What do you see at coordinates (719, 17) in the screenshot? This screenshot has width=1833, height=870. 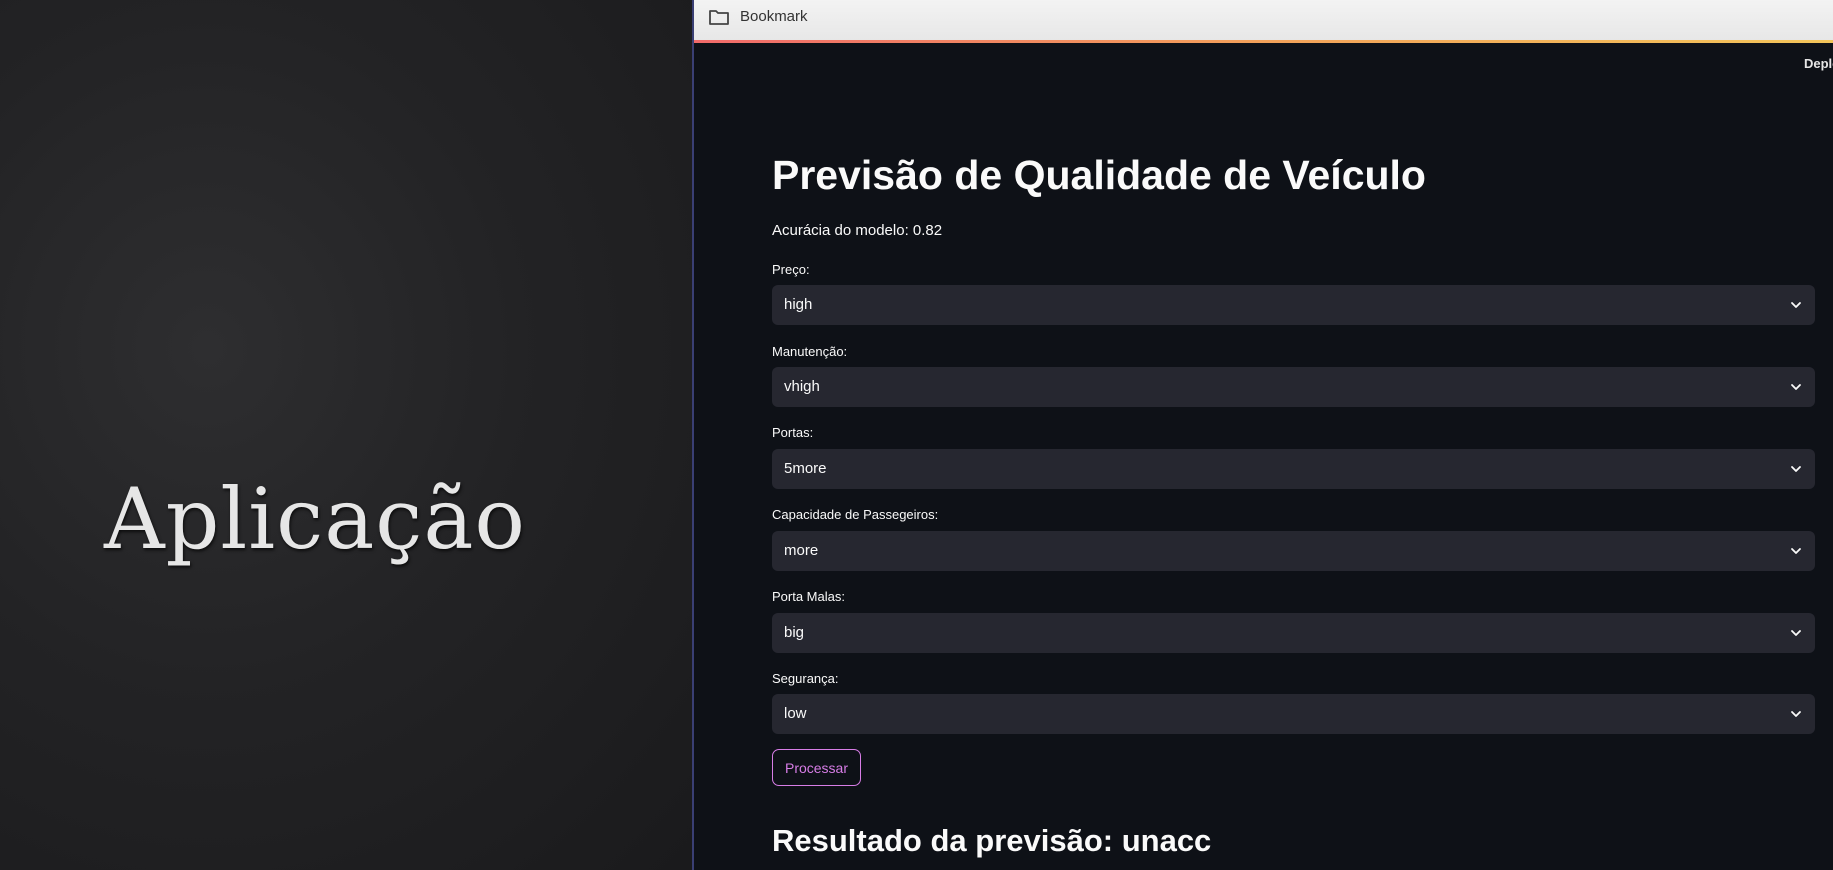 I see `folder-icon` at bounding box center [719, 17].